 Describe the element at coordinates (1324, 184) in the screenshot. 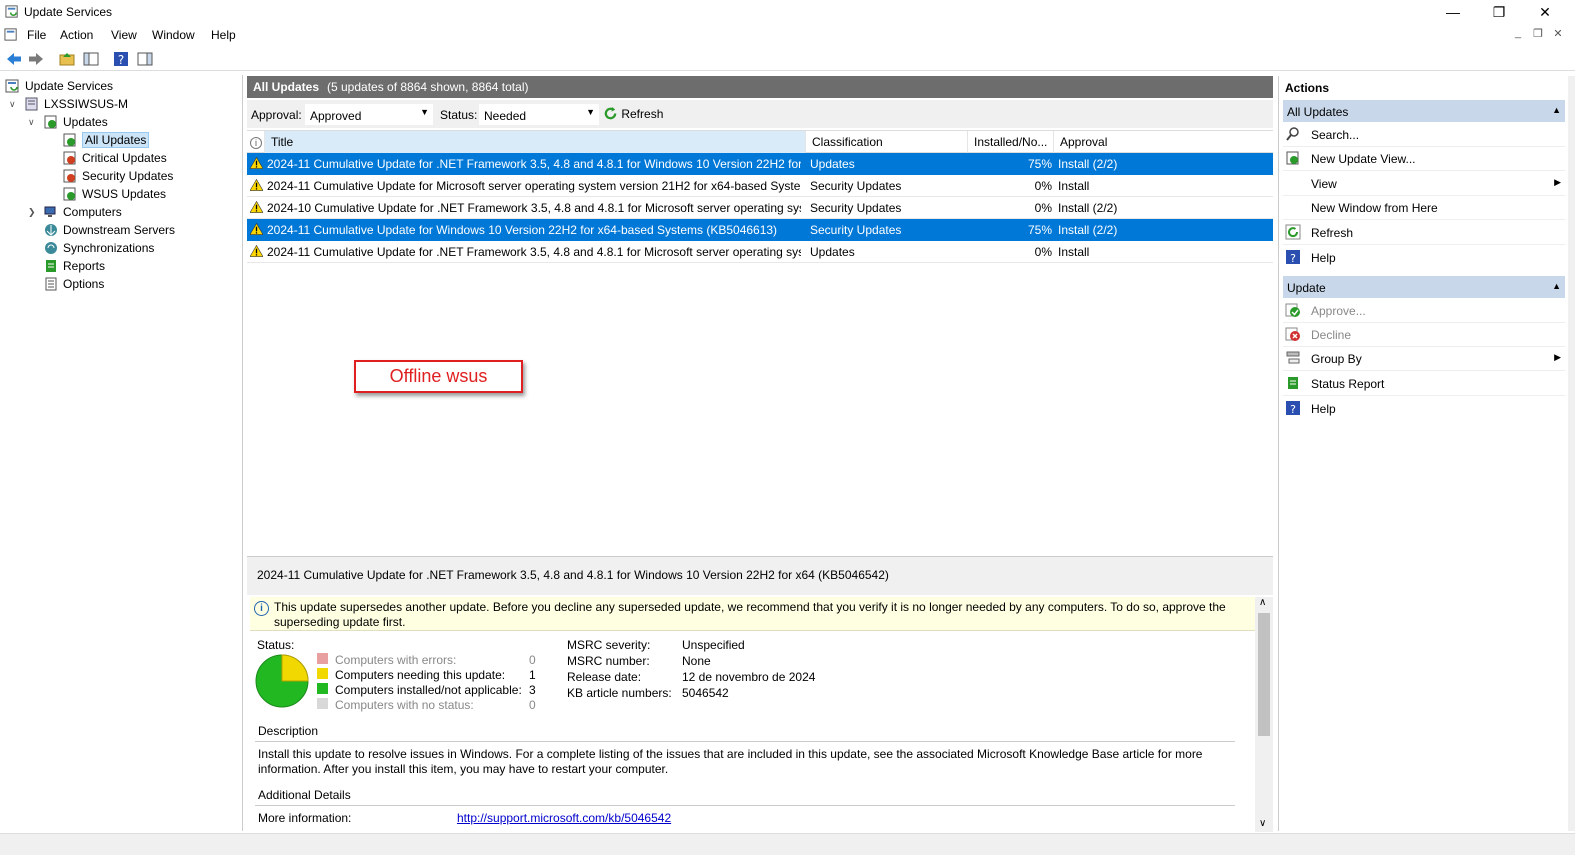

I see `action-label: View` at that location.